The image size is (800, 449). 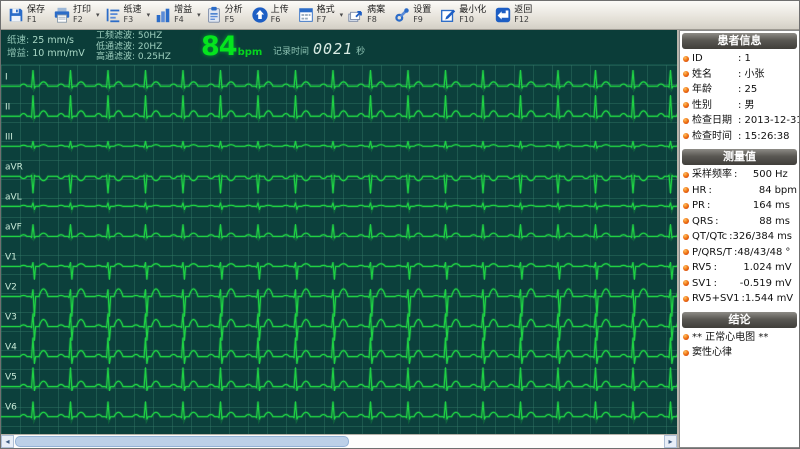 I want to click on toolbar-button-f2: 打印 F2, so click(x=73, y=15).